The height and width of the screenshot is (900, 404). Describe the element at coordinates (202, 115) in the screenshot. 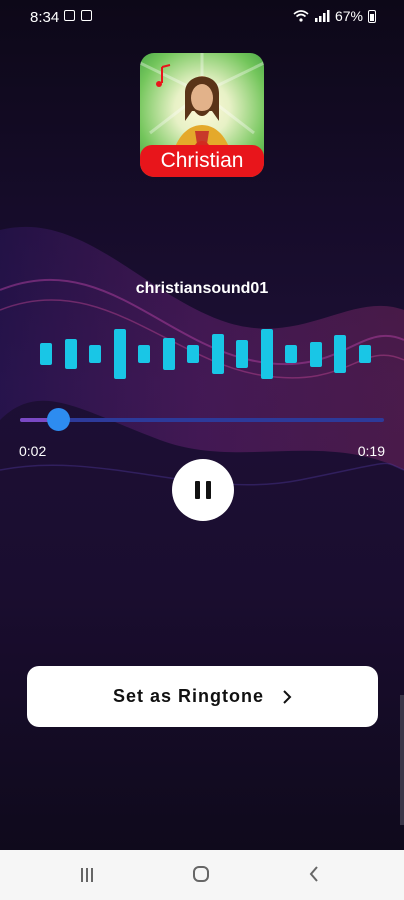

I see `app-logo: Christian` at that location.